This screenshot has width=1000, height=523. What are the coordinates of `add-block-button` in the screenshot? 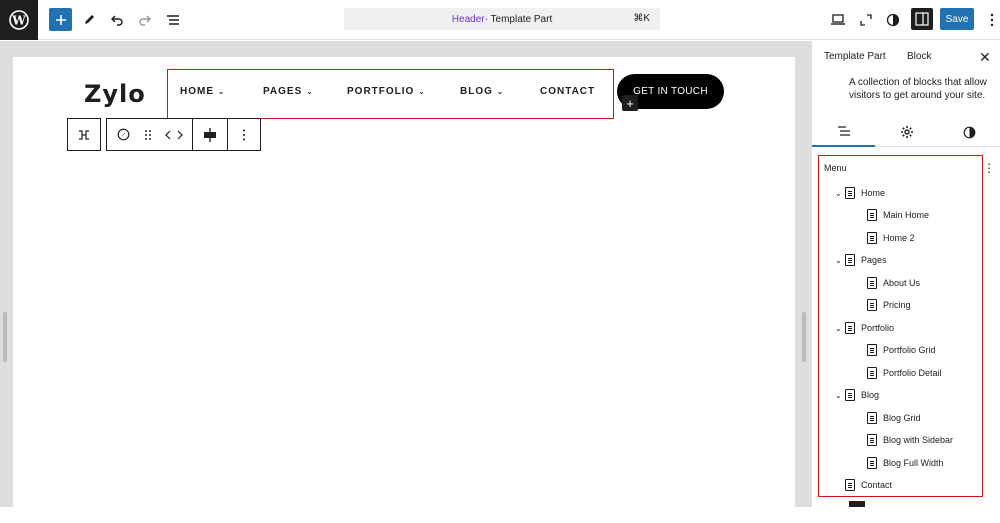 It's located at (60, 19).